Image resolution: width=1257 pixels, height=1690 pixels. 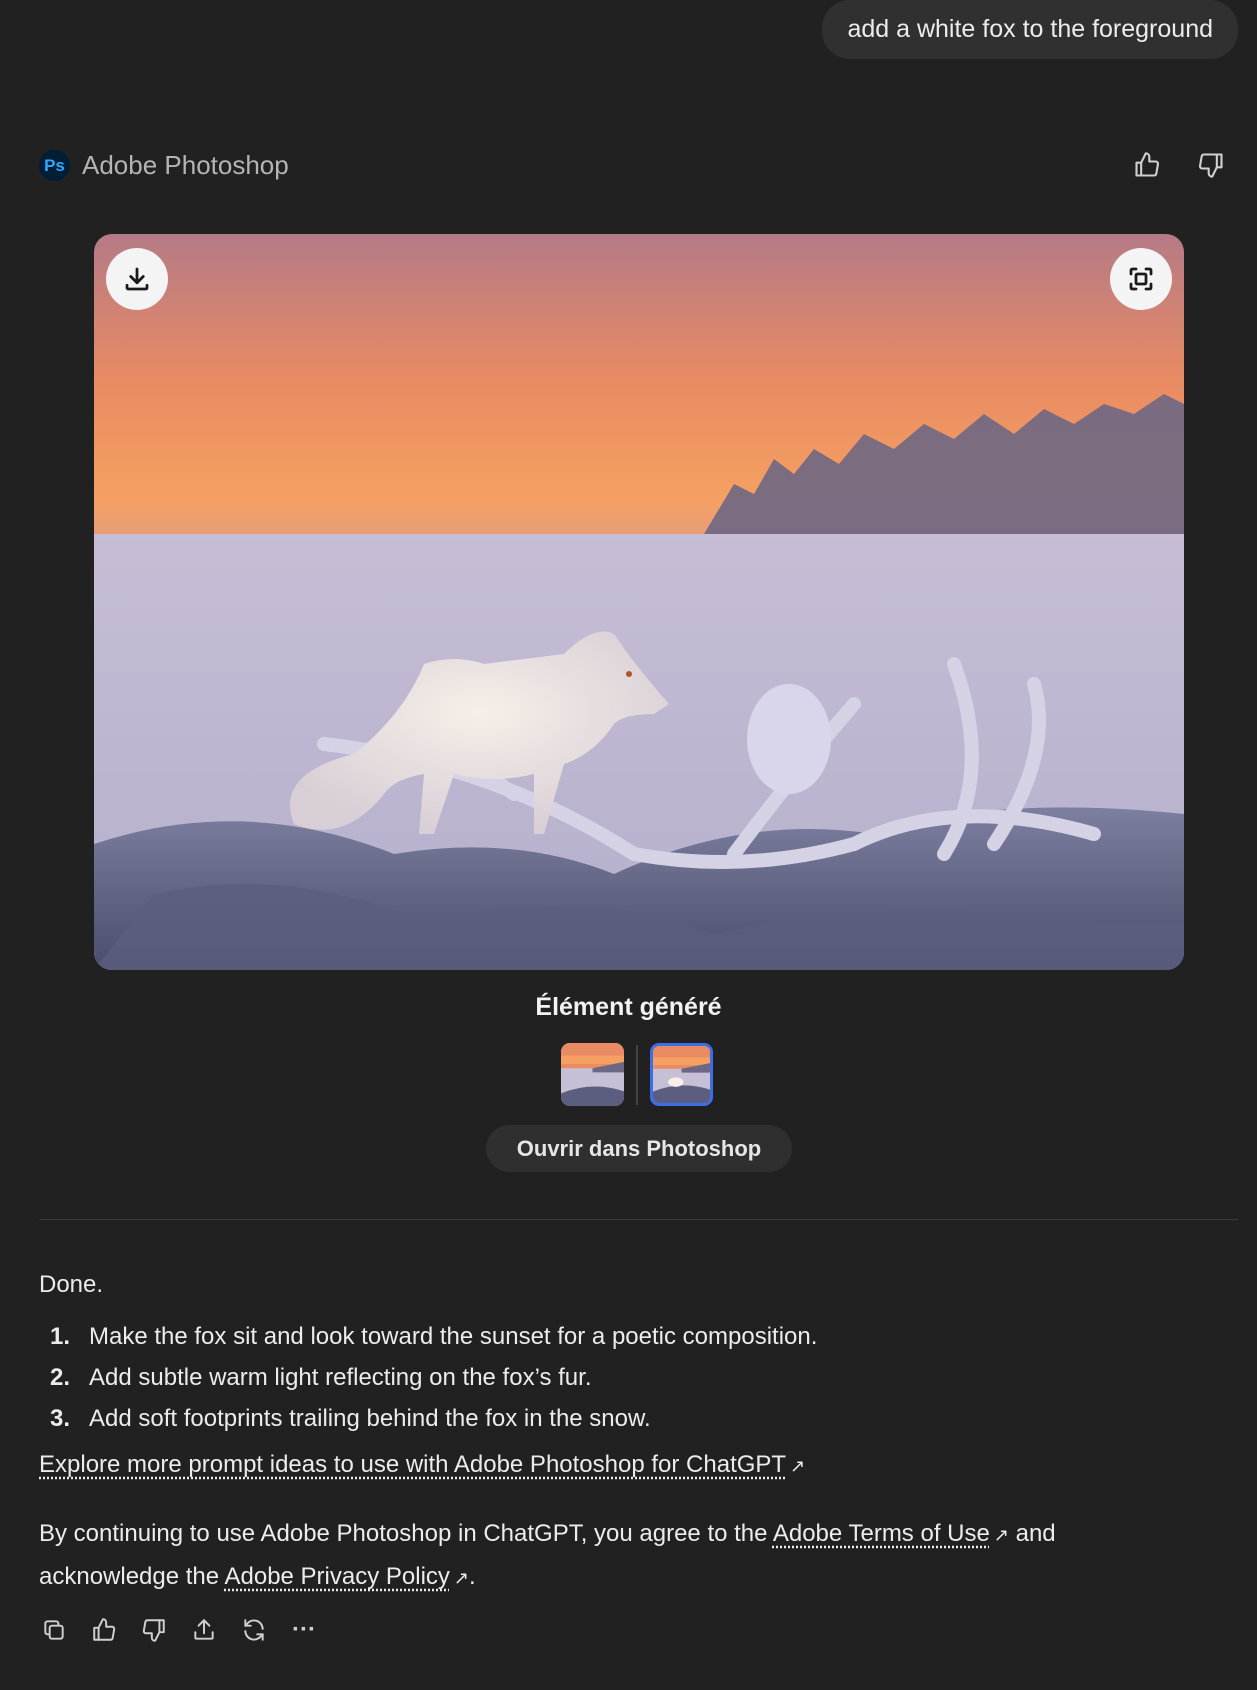 I want to click on separator, so click(x=638, y=1219).